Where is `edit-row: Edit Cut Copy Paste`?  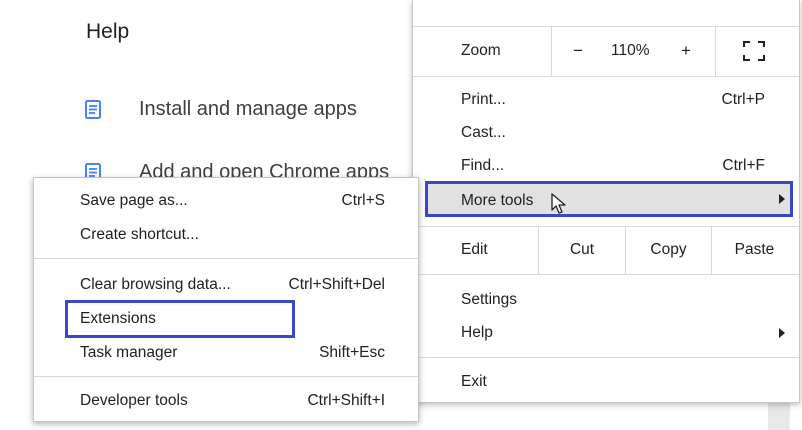 edit-row: Edit Cut Copy Paste is located at coordinates (606, 250).